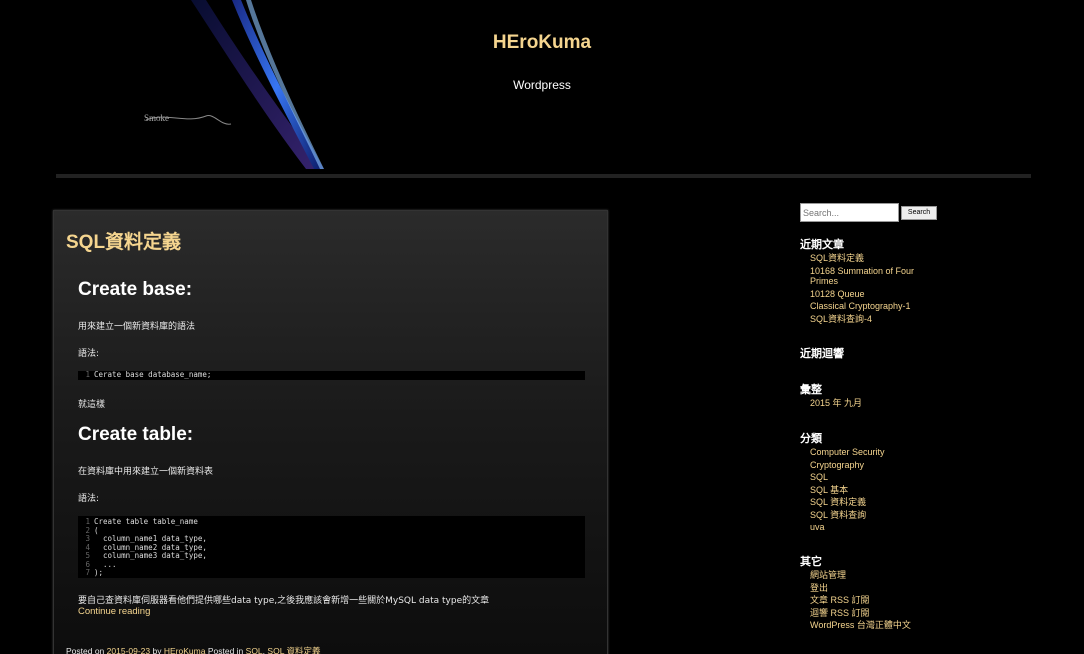 The width and height of the screenshot is (1084, 654). What do you see at coordinates (114, 611) in the screenshot?
I see `continue-reading-link: Continue reading` at bounding box center [114, 611].